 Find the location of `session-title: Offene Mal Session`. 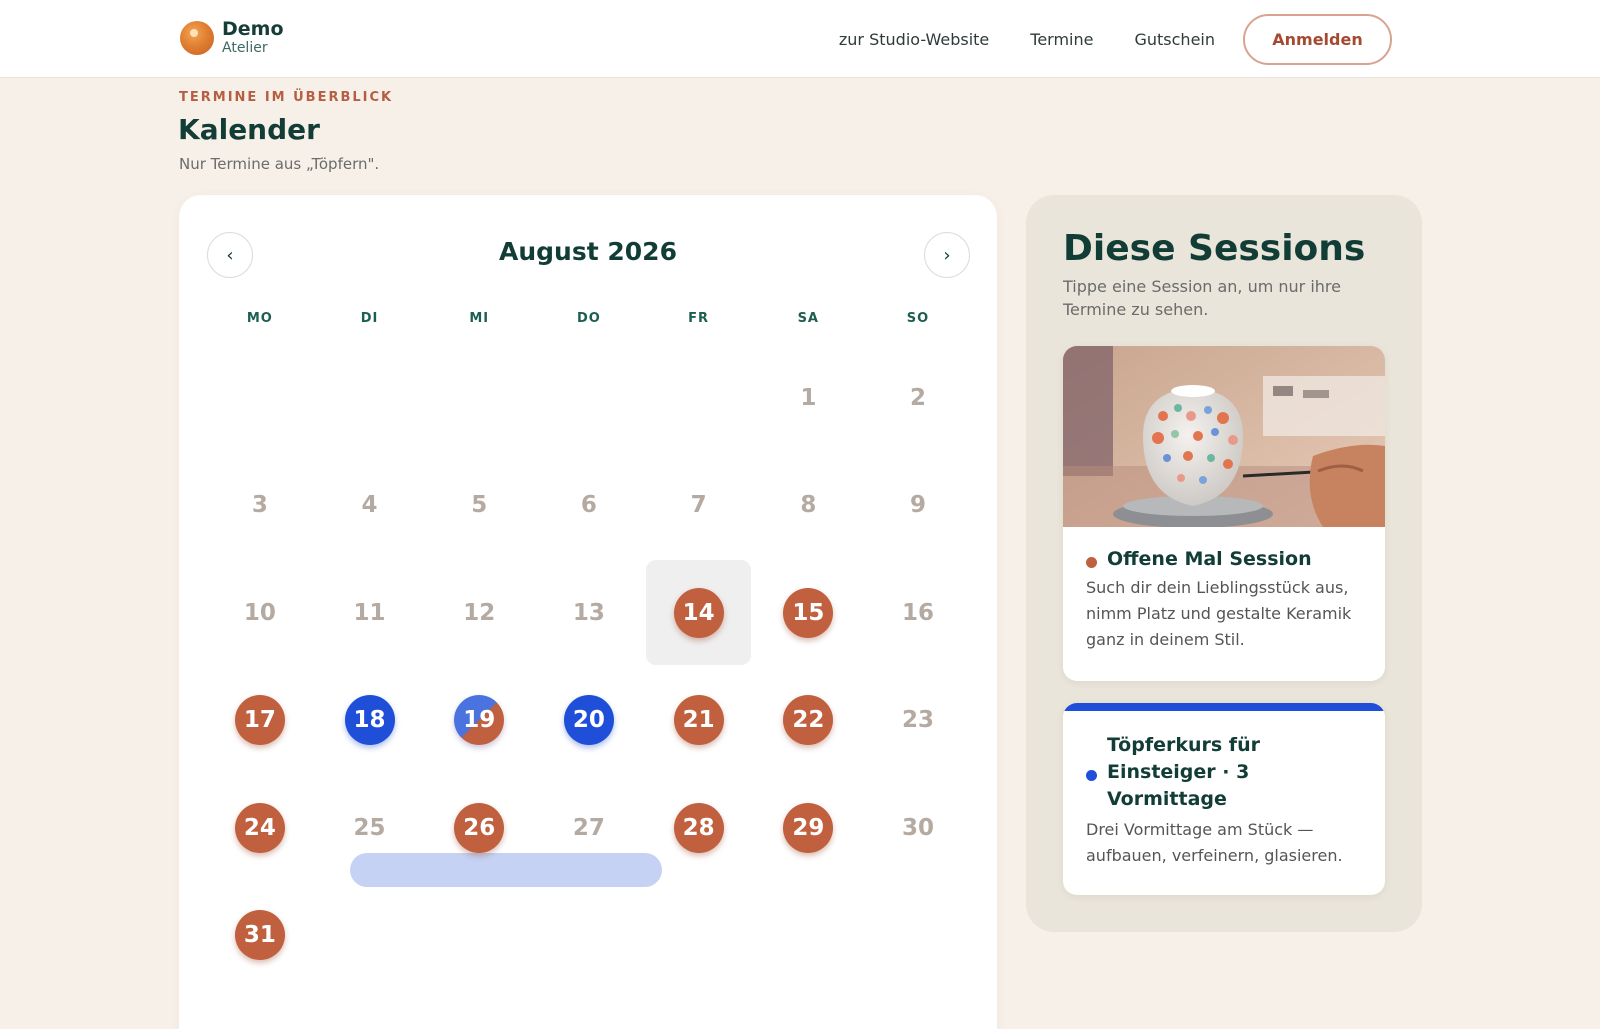

session-title: Offene Mal Session is located at coordinates (1209, 559).